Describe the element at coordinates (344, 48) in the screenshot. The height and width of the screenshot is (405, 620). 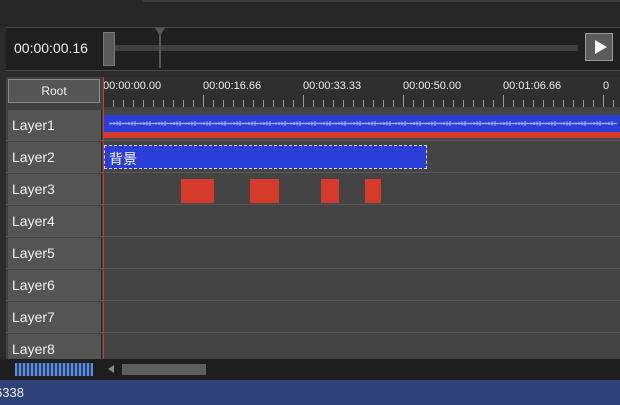
I see `playback-slider-track` at that location.